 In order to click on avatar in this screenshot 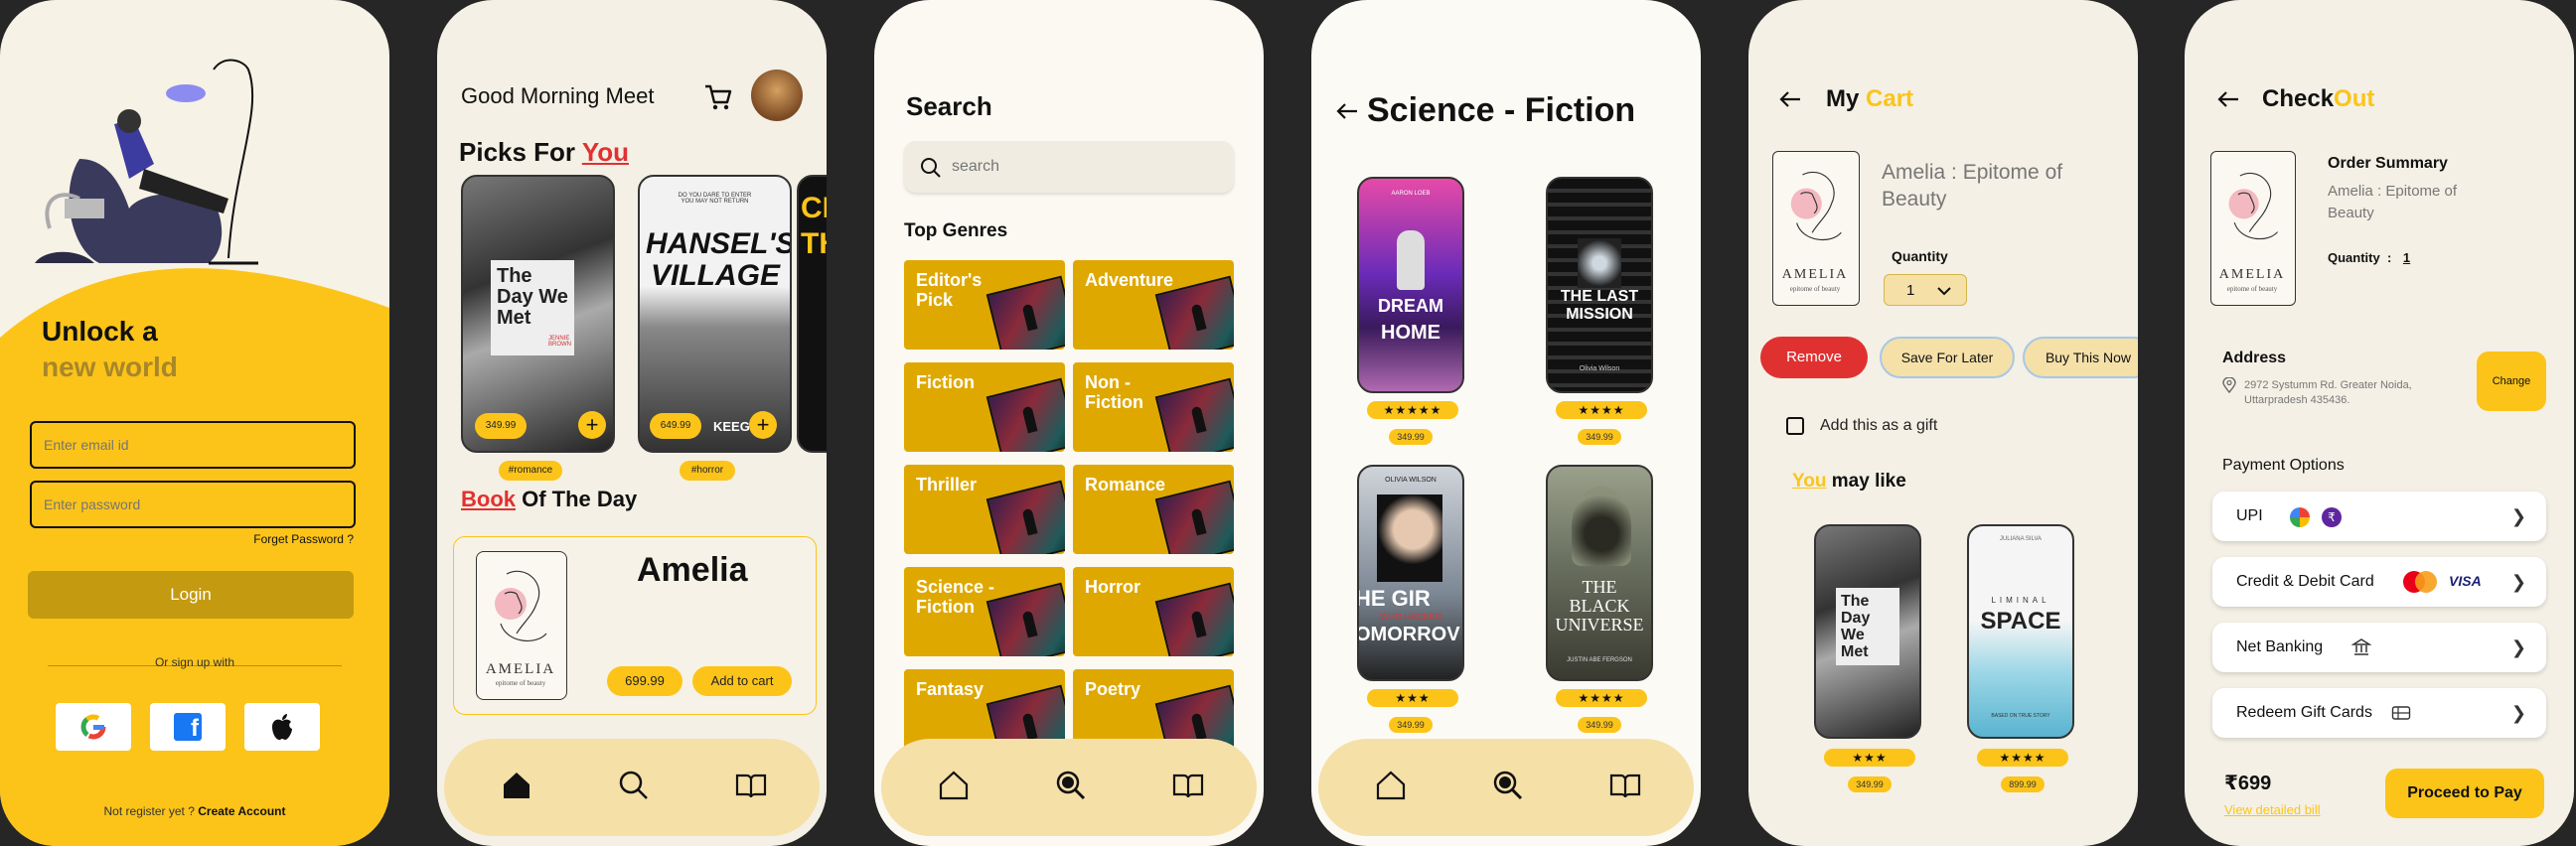, I will do `click(777, 95)`.